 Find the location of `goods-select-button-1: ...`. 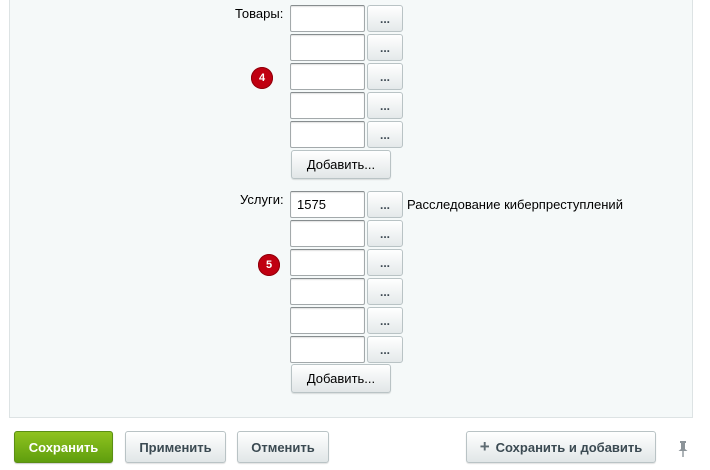

goods-select-button-1: ... is located at coordinates (385, 18).